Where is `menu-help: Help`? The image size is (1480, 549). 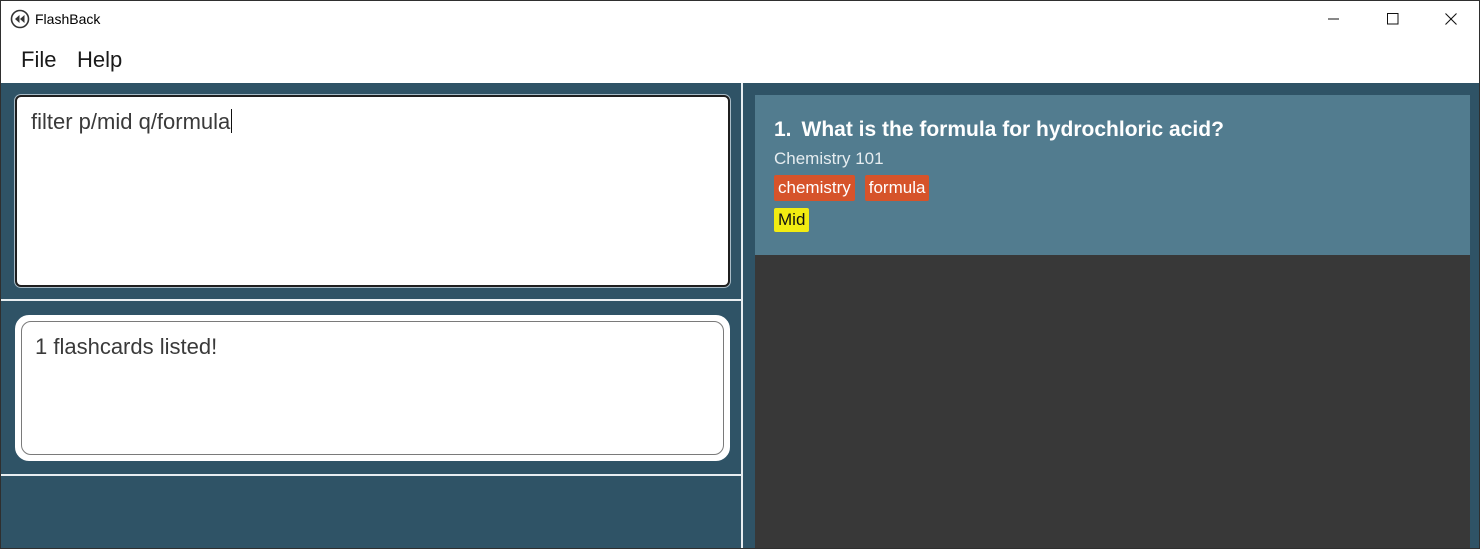
menu-help: Help is located at coordinates (99, 60).